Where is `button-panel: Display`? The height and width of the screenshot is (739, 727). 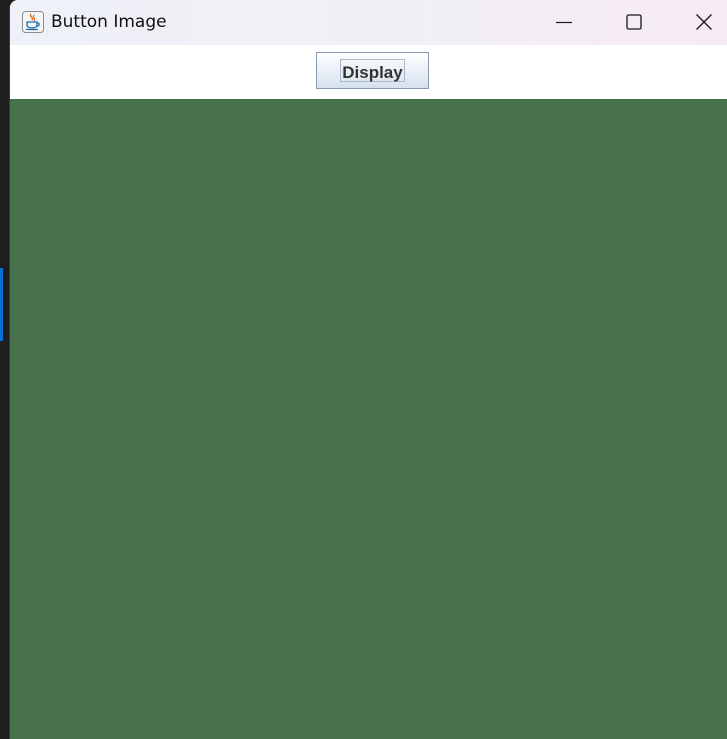
button-panel: Display is located at coordinates (368, 72).